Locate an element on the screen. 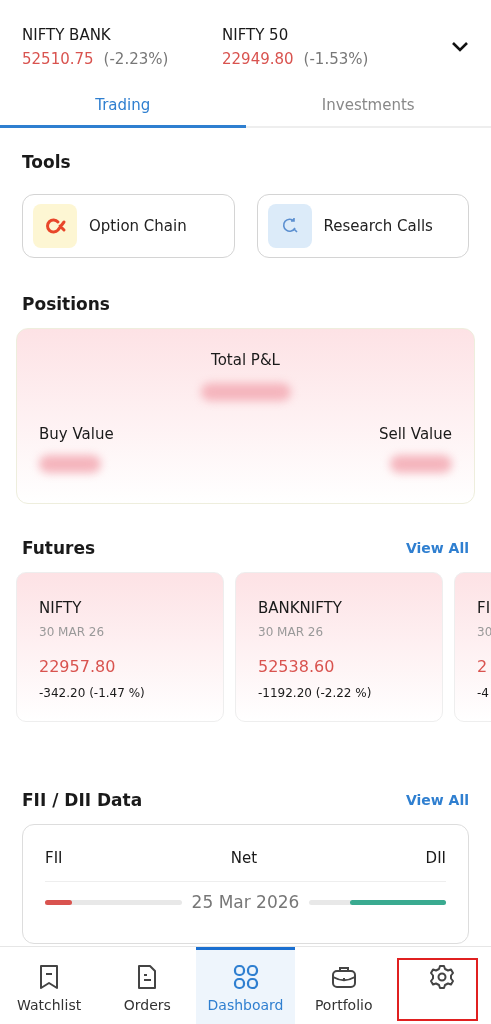  index-change: (-1.53%) is located at coordinates (336, 59).